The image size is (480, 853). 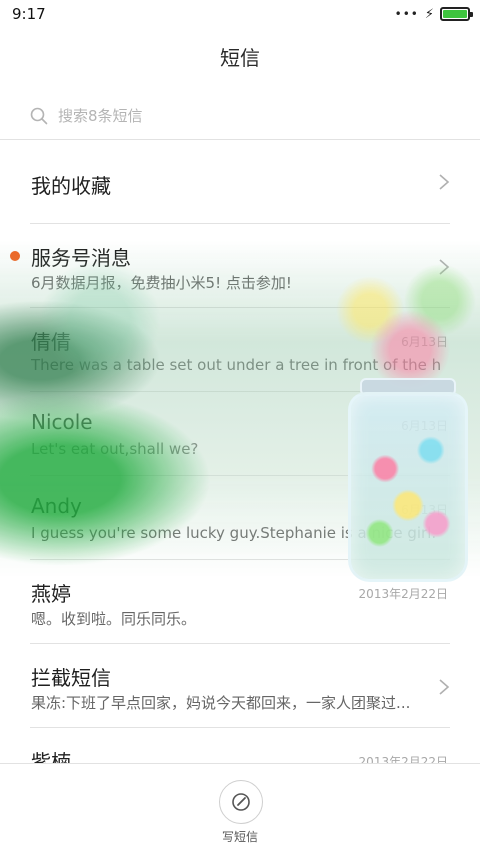 I want to click on search-icon, so click(x=39, y=115).